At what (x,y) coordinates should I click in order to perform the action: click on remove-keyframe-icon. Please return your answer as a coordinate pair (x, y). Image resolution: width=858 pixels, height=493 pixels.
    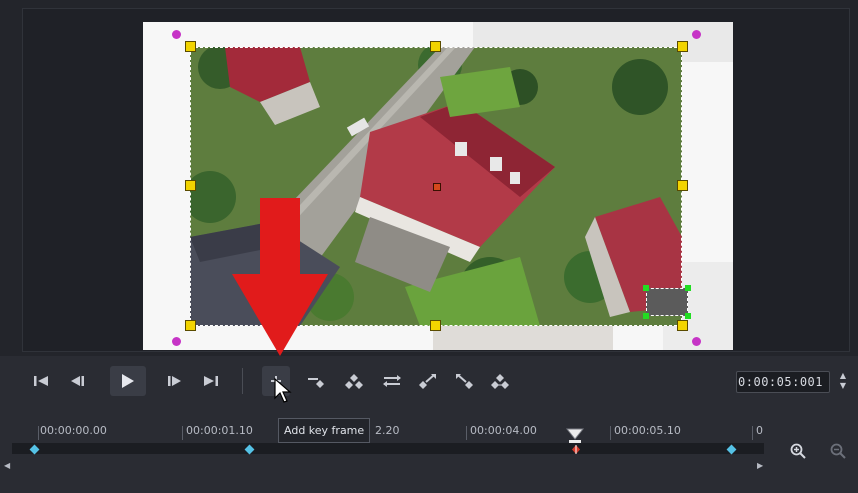
    Looking at the image, I should click on (316, 383).